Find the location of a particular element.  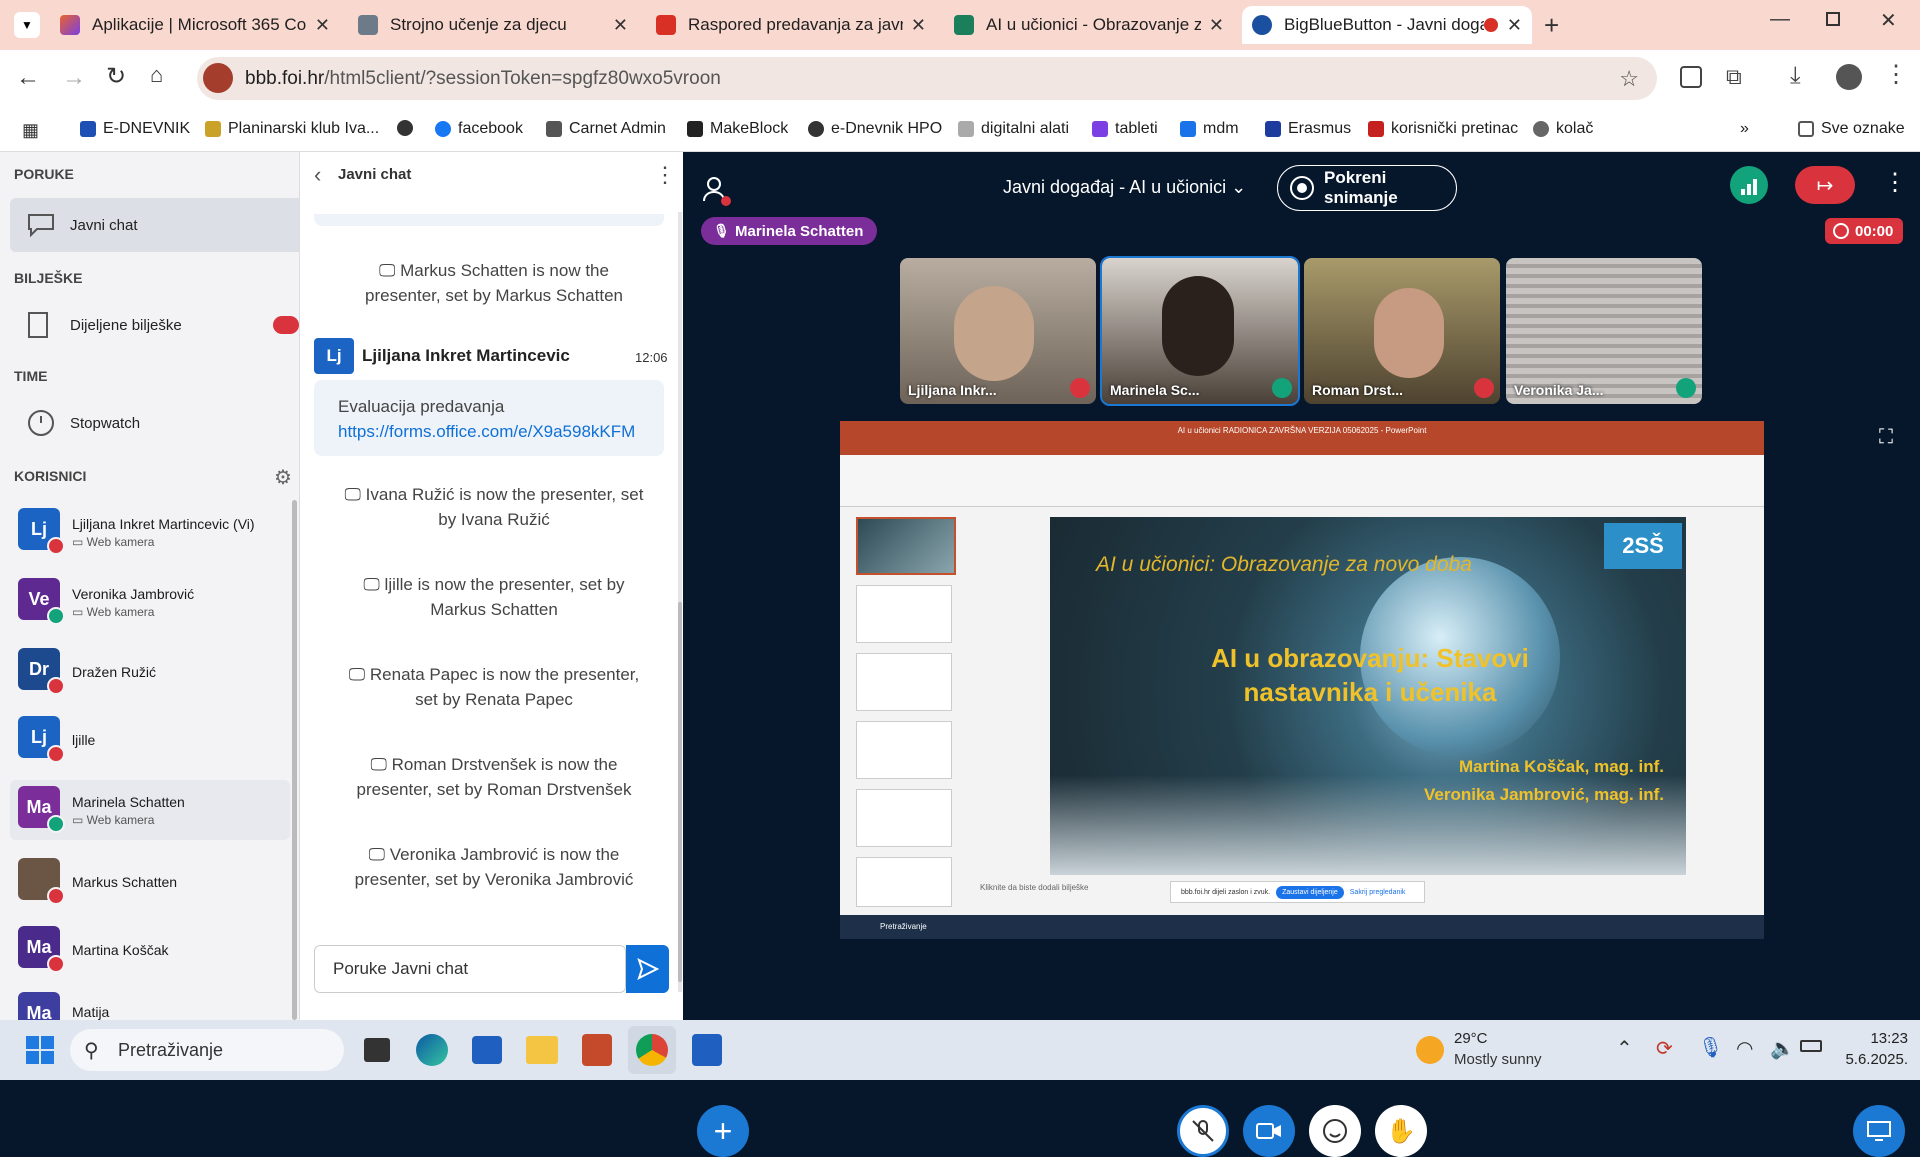

actions-button: + is located at coordinates (723, 1131).